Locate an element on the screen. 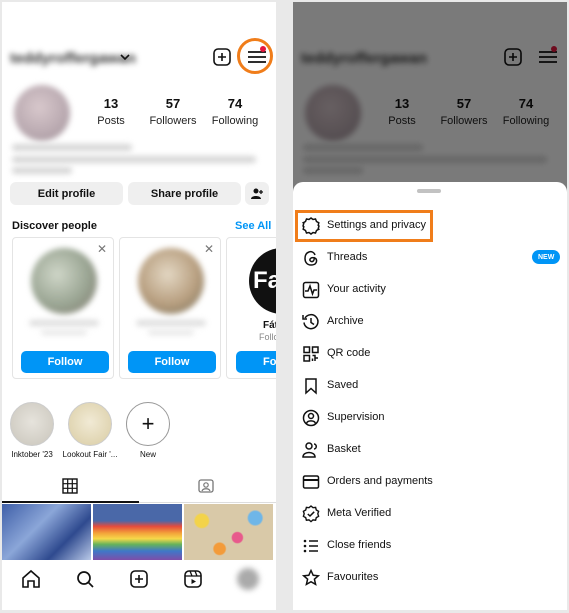  archive-icon is located at coordinates (310, 321).